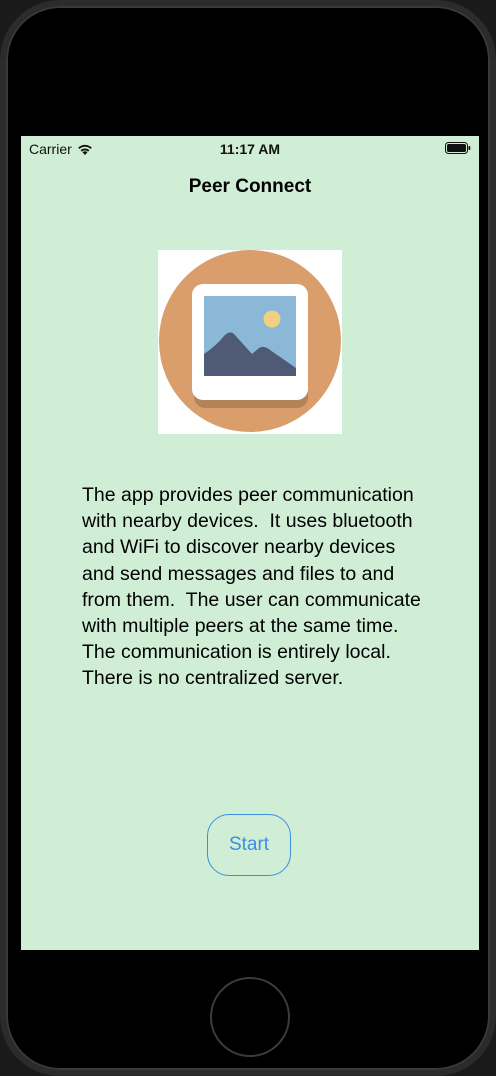  Describe the element at coordinates (250, 186) in the screenshot. I see `page-title: Peer Connect` at that location.